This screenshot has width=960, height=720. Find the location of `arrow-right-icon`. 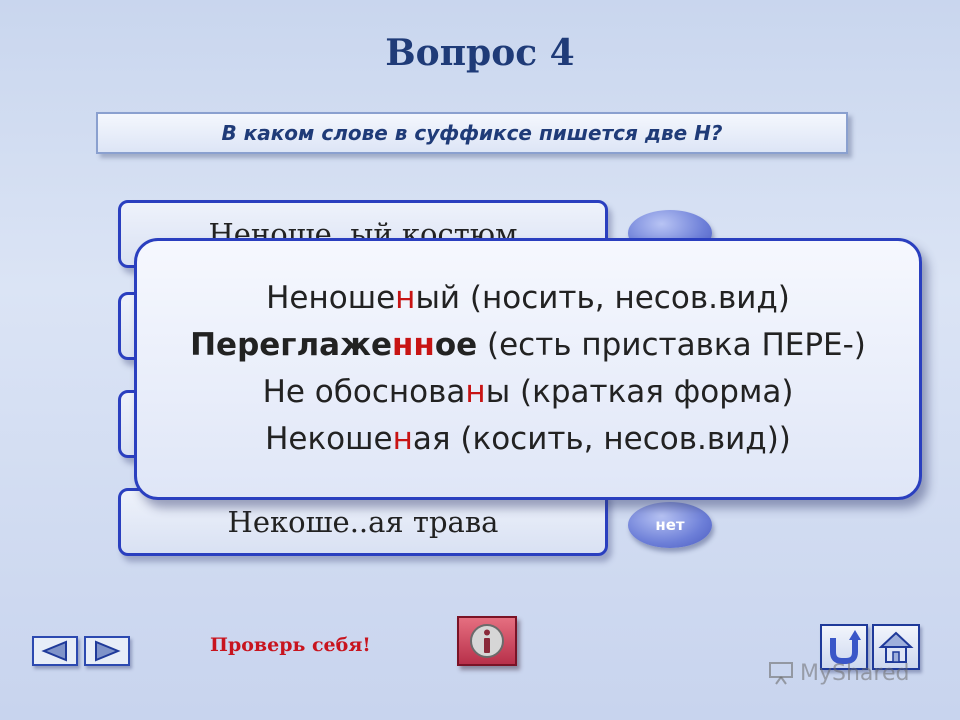

arrow-right-icon is located at coordinates (108, 651).